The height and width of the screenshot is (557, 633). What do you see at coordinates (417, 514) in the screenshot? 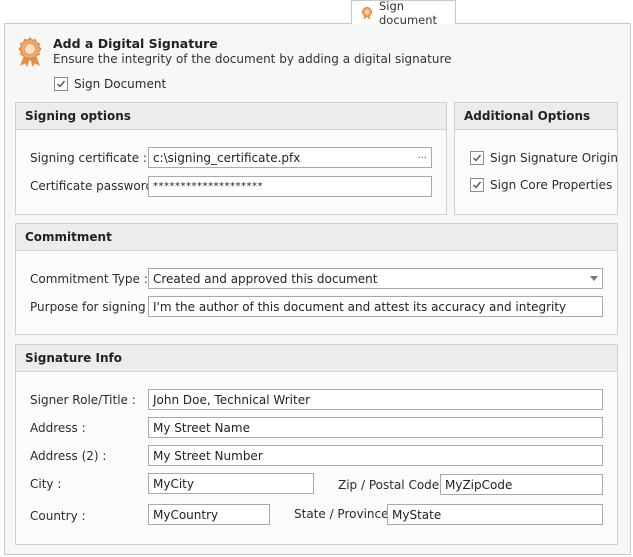
I see `state-value: MyState` at bounding box center [417, 514].